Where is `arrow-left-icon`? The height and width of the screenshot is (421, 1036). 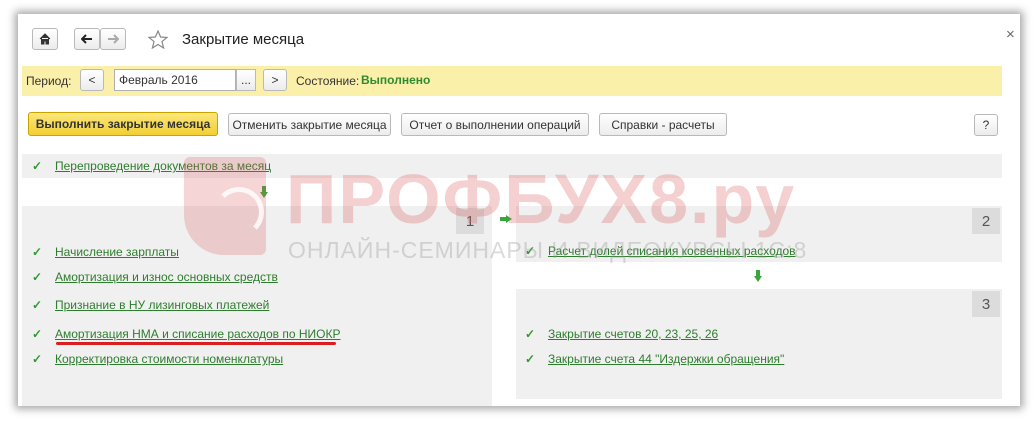
arrow-left-icon is located at coordinates (86, 39).